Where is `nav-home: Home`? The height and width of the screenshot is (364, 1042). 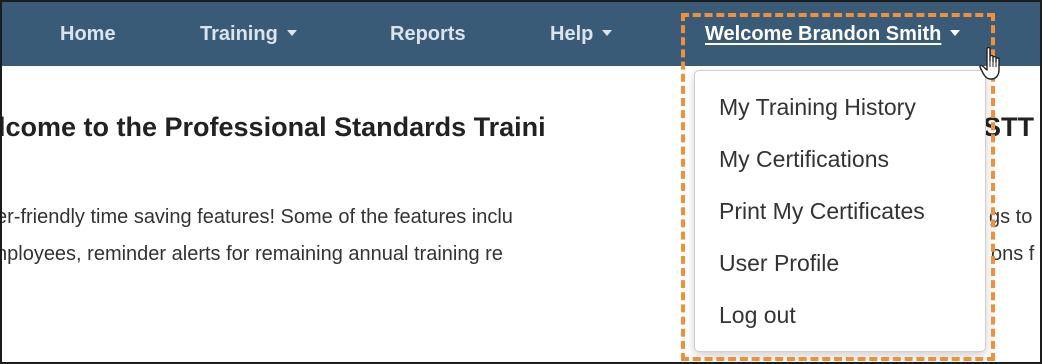 nav-home: Home is located at coordinates (88, 34).